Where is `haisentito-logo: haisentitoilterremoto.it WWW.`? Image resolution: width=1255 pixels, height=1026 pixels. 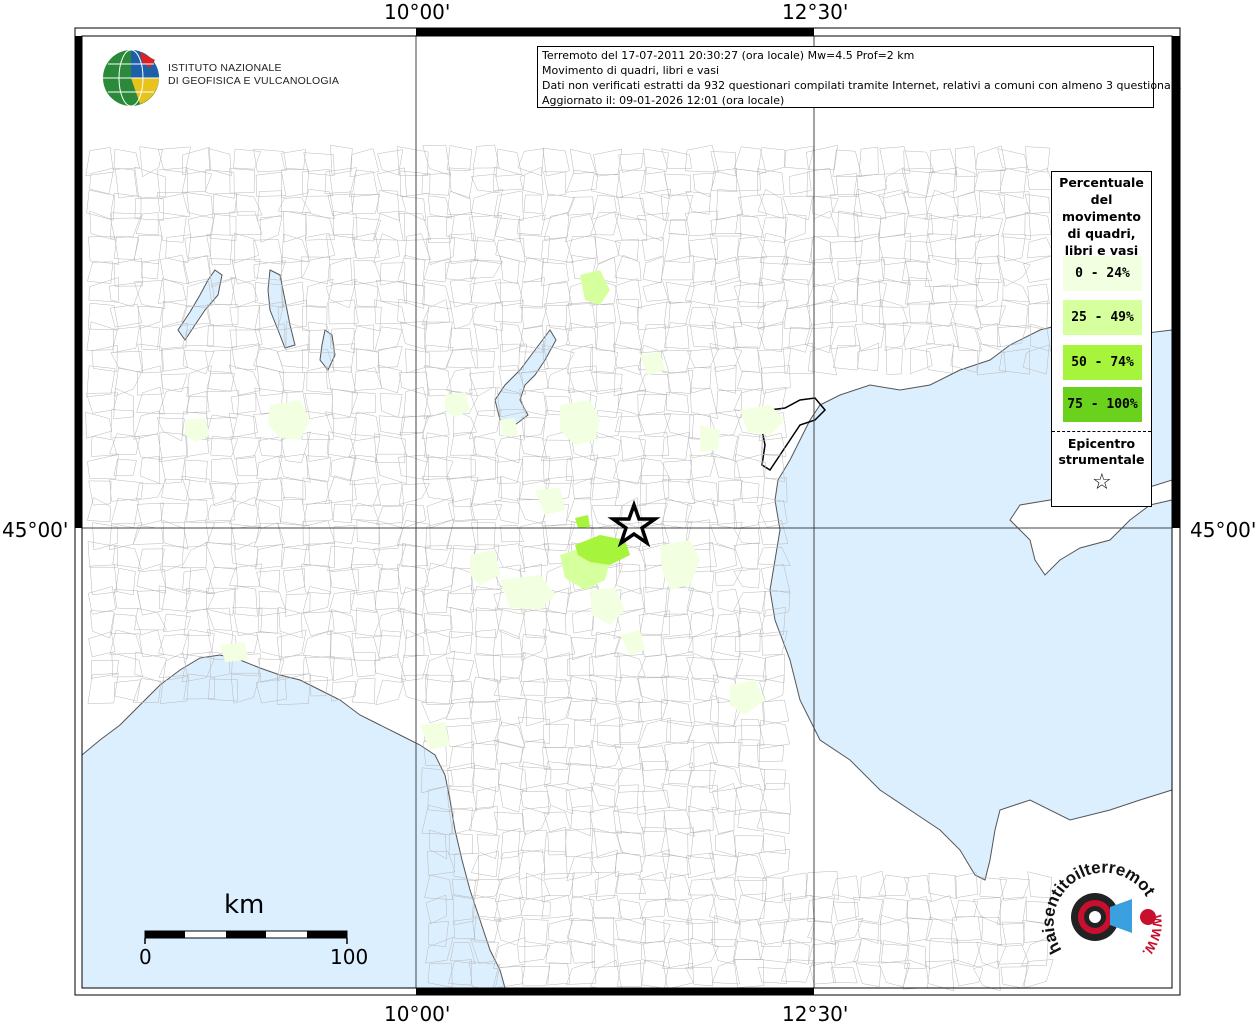
haisentito-logo: haisentitoilterremoto.it WWW. is located at coordinates (1102, 912).